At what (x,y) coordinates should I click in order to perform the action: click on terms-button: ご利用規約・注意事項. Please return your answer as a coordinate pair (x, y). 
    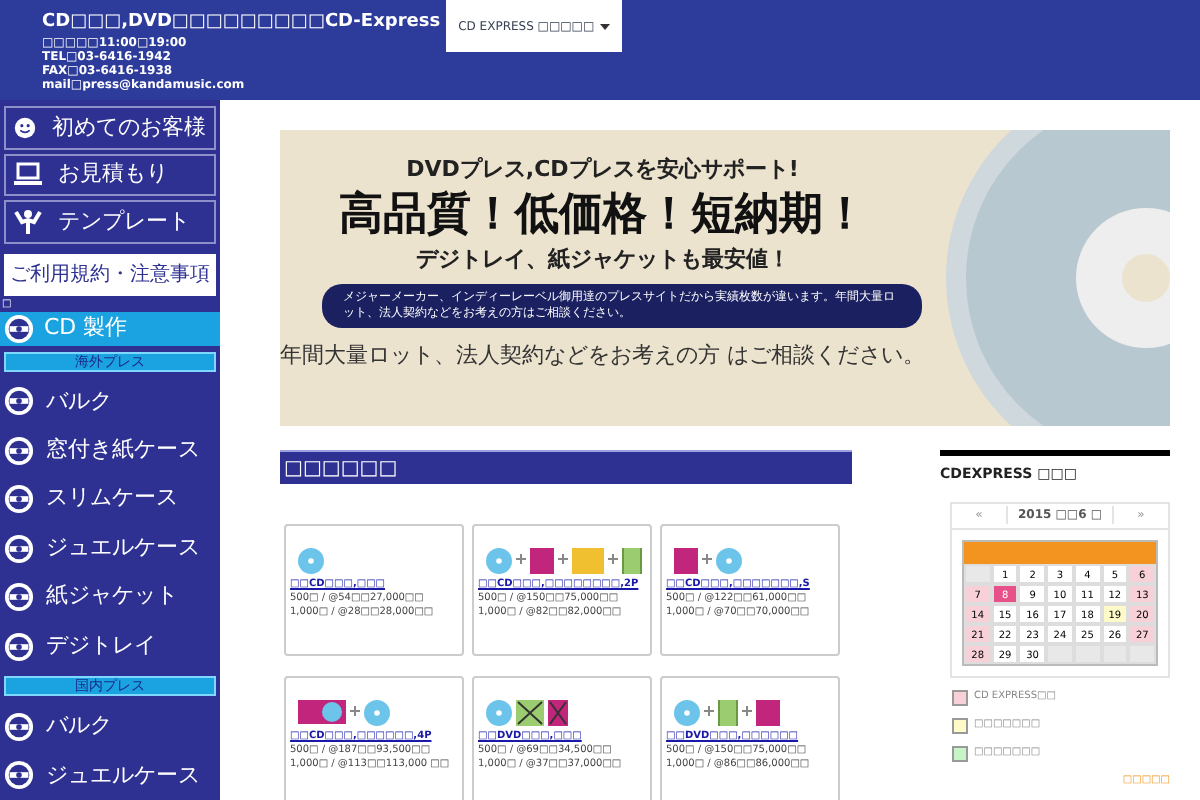
    Looking at the image, I should click on (110, 275).